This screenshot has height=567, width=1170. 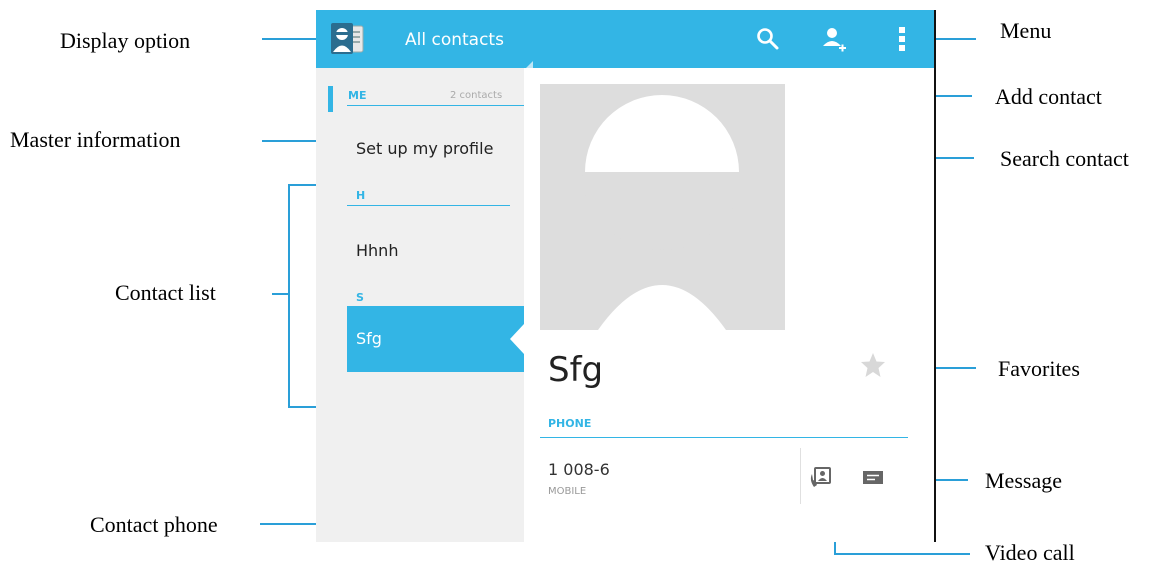 What do you see at coordinates (1023, 480) in the screenshot?
I see `annotation-message: Message` at bounding box center [1023, 480].